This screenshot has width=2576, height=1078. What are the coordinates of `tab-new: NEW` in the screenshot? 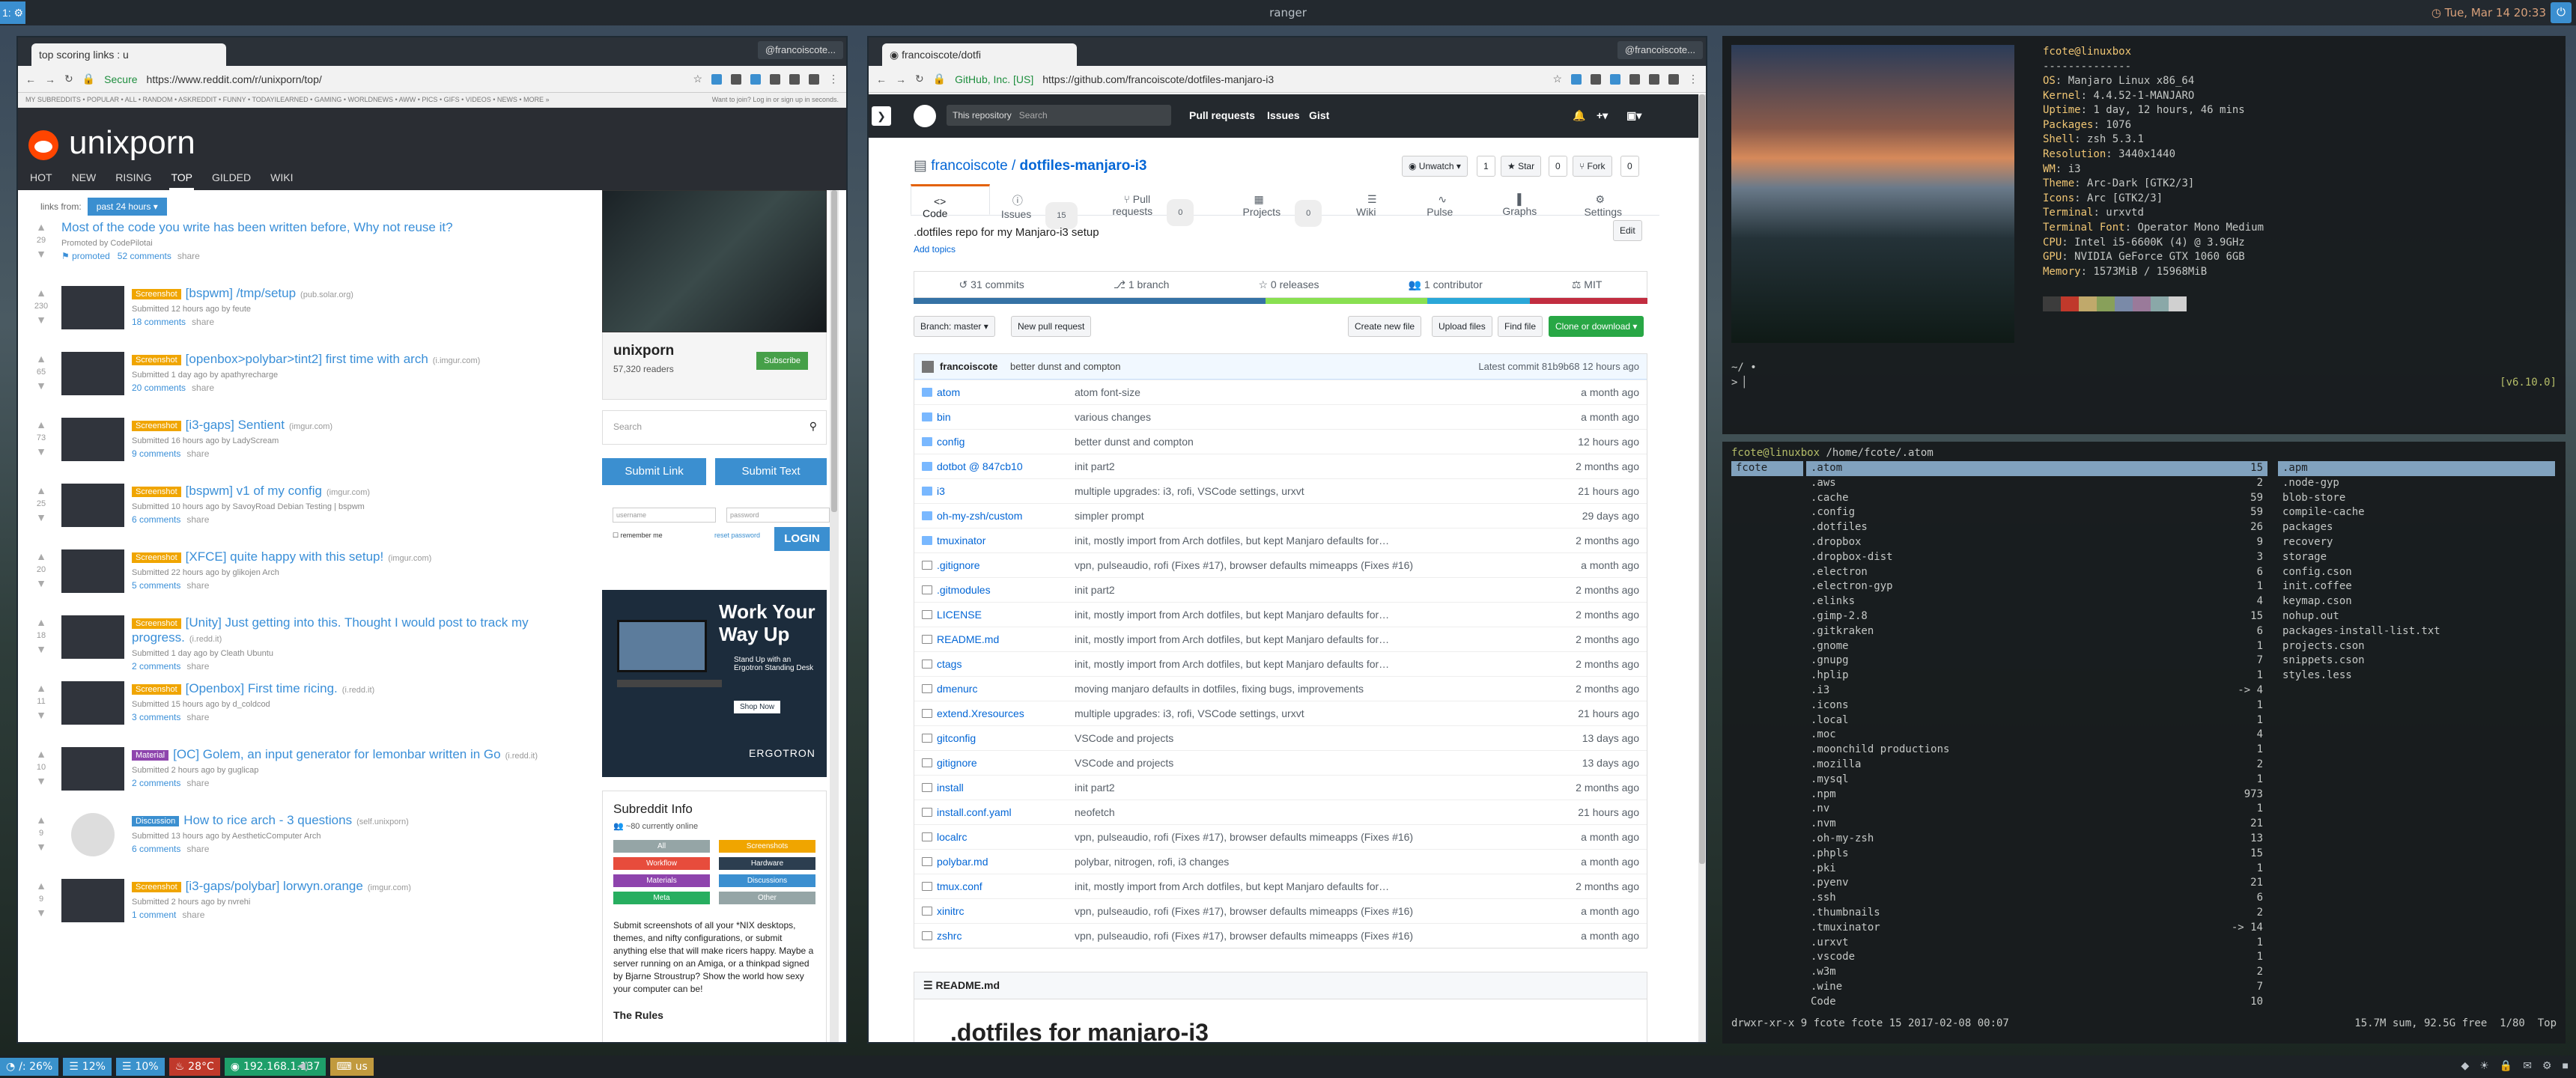 It's located at (84, 178).